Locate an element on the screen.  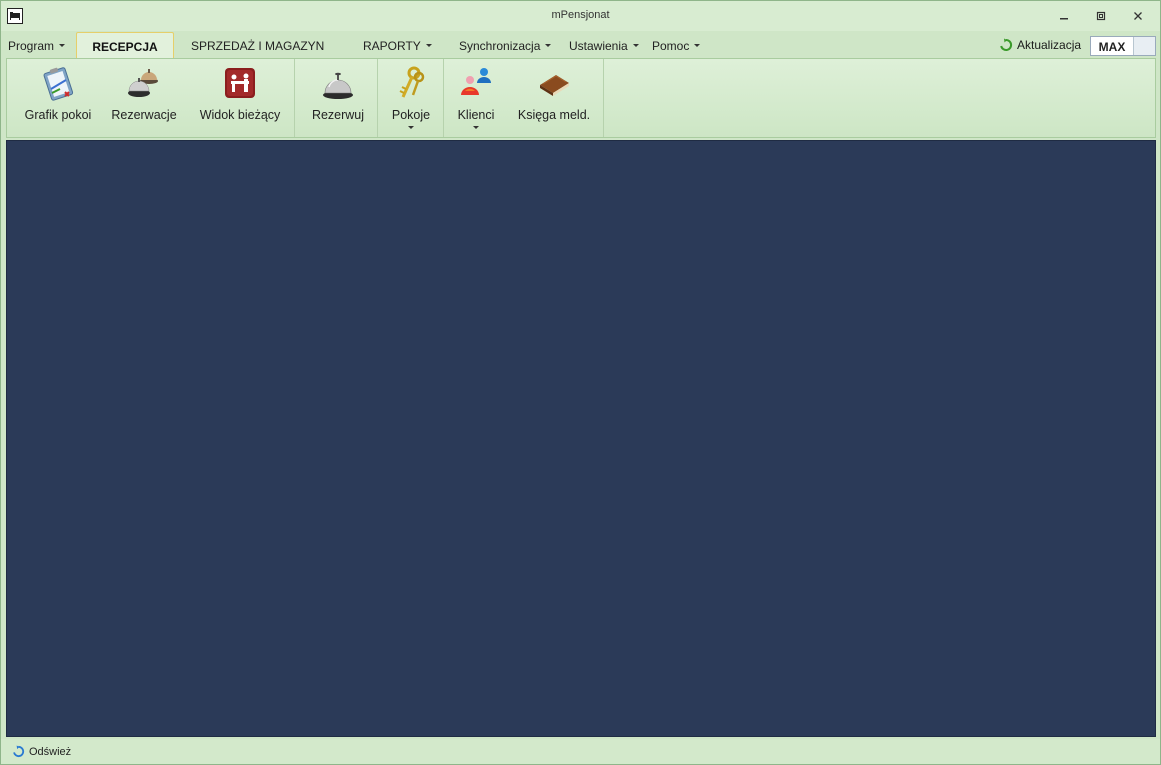
close-icon is located at coordinates (1138, 16).